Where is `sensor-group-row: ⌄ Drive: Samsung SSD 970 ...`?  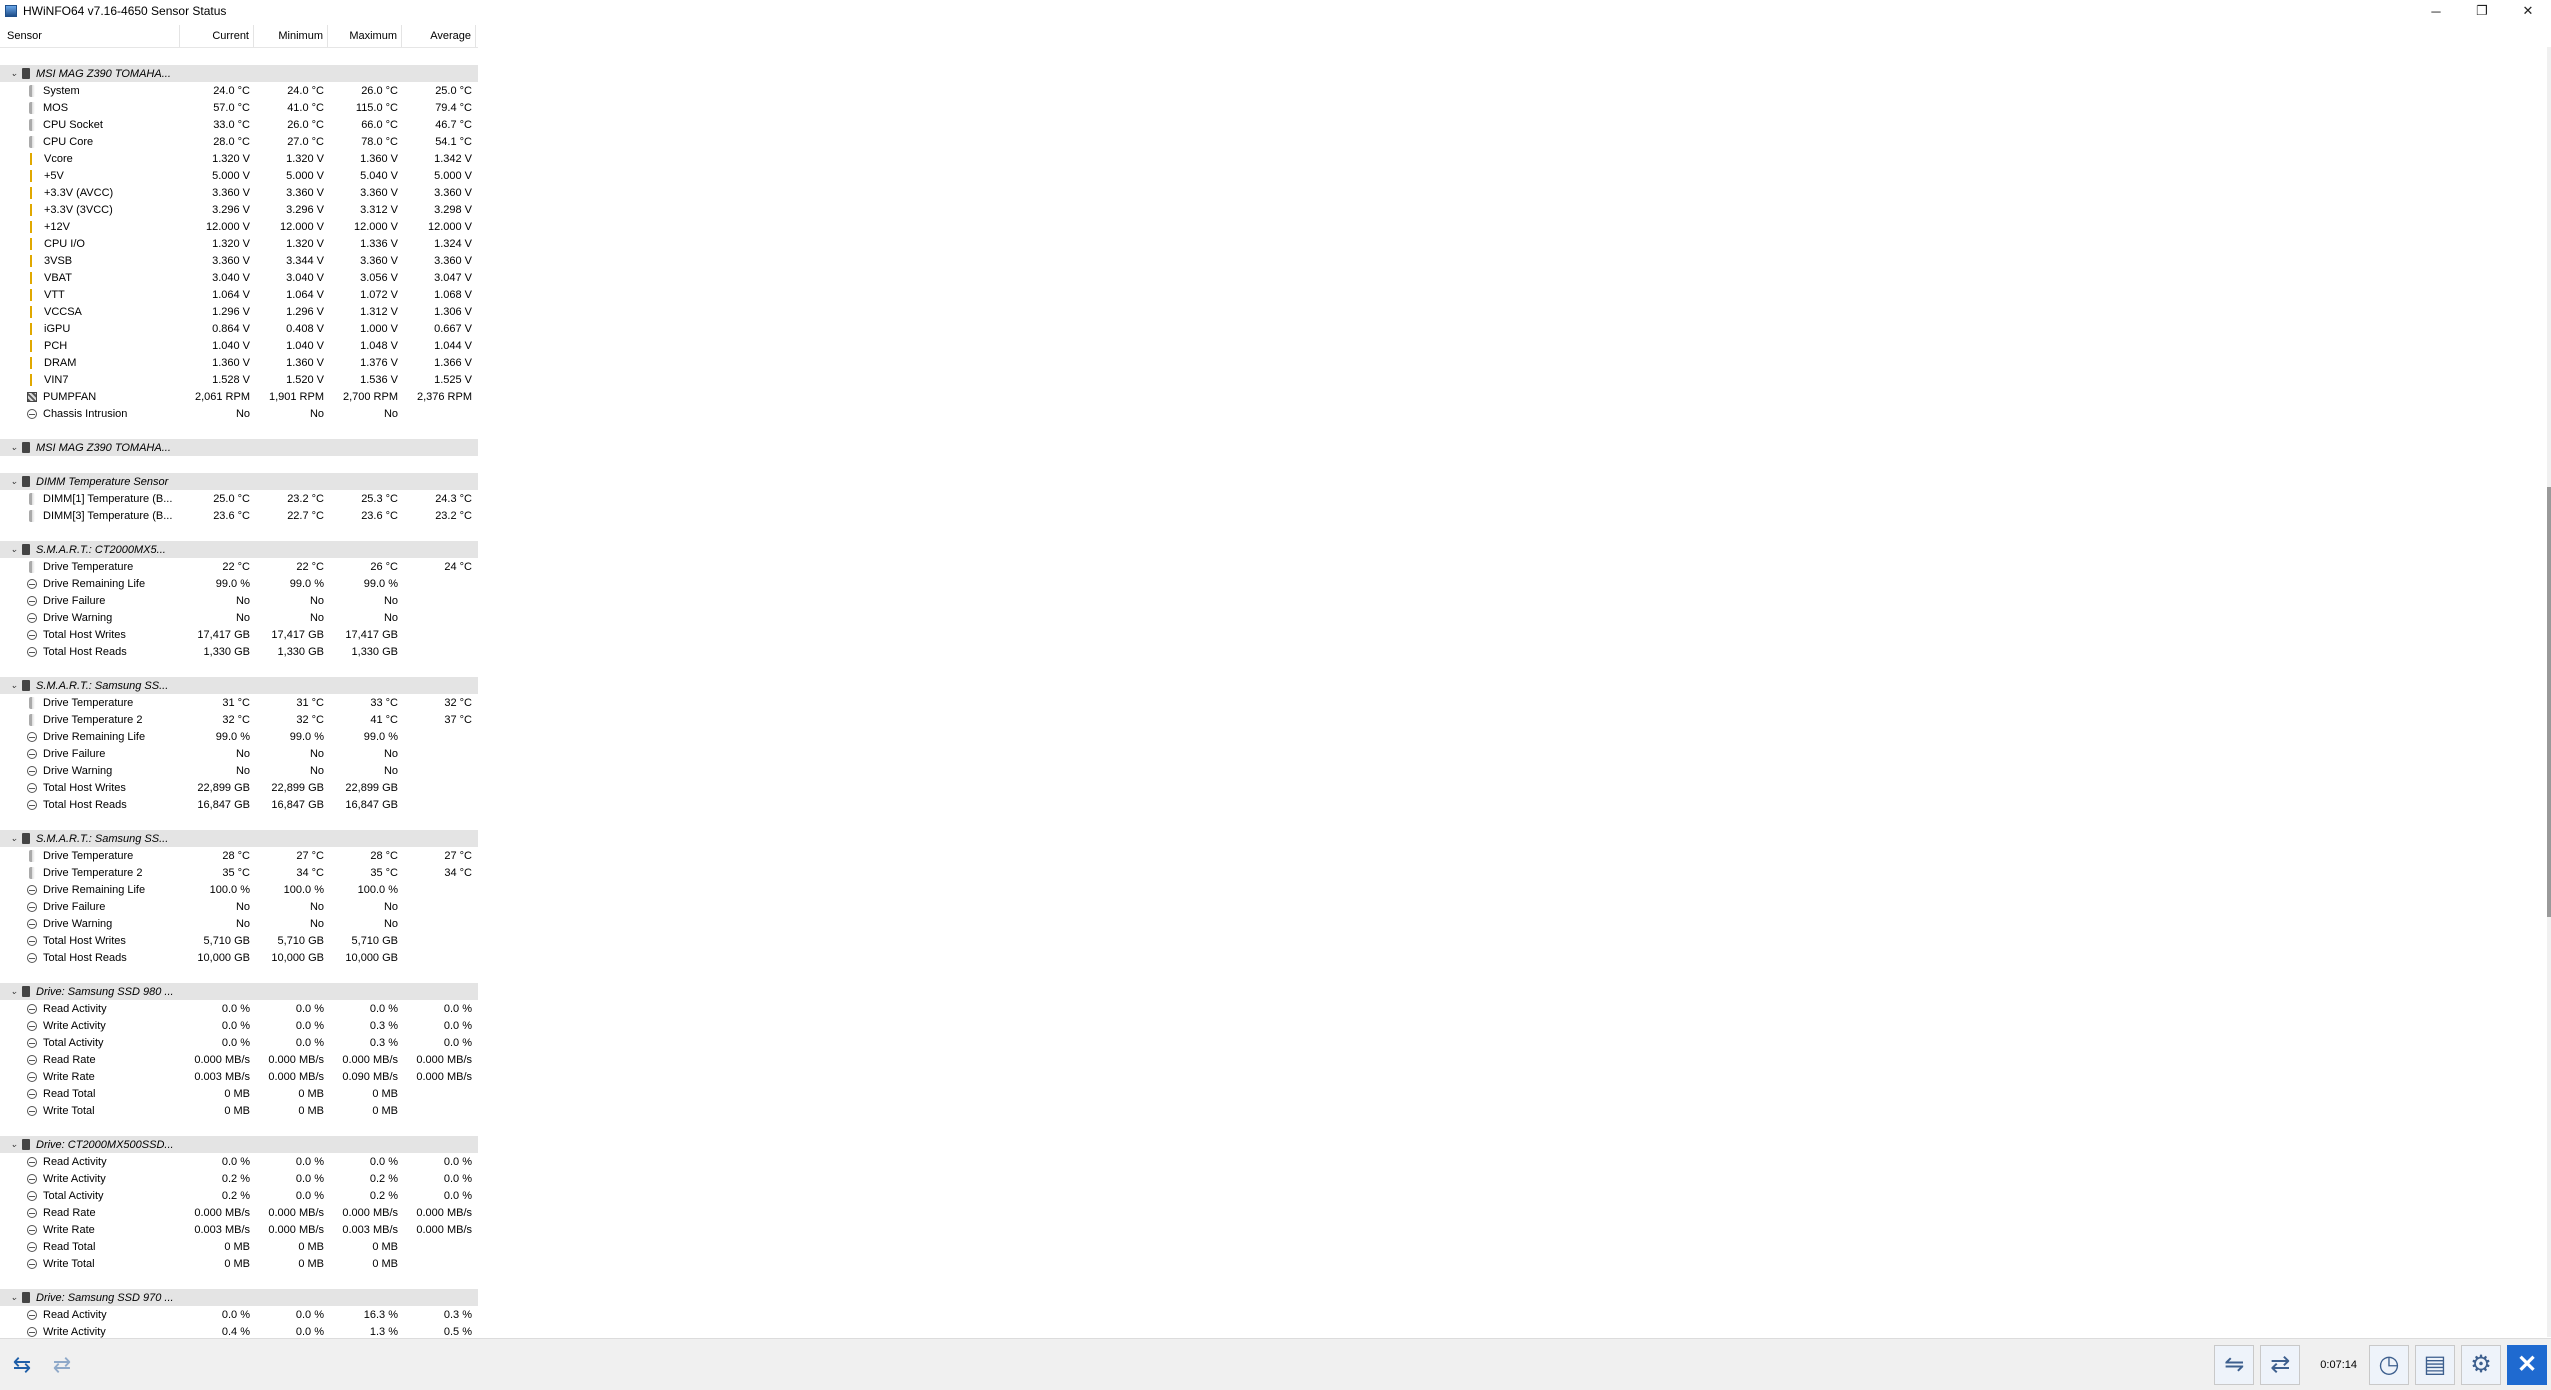
sensor-group-row: ⌄ Drive: Samsung SSD 970 ... is located at coordinates (239, 1297).